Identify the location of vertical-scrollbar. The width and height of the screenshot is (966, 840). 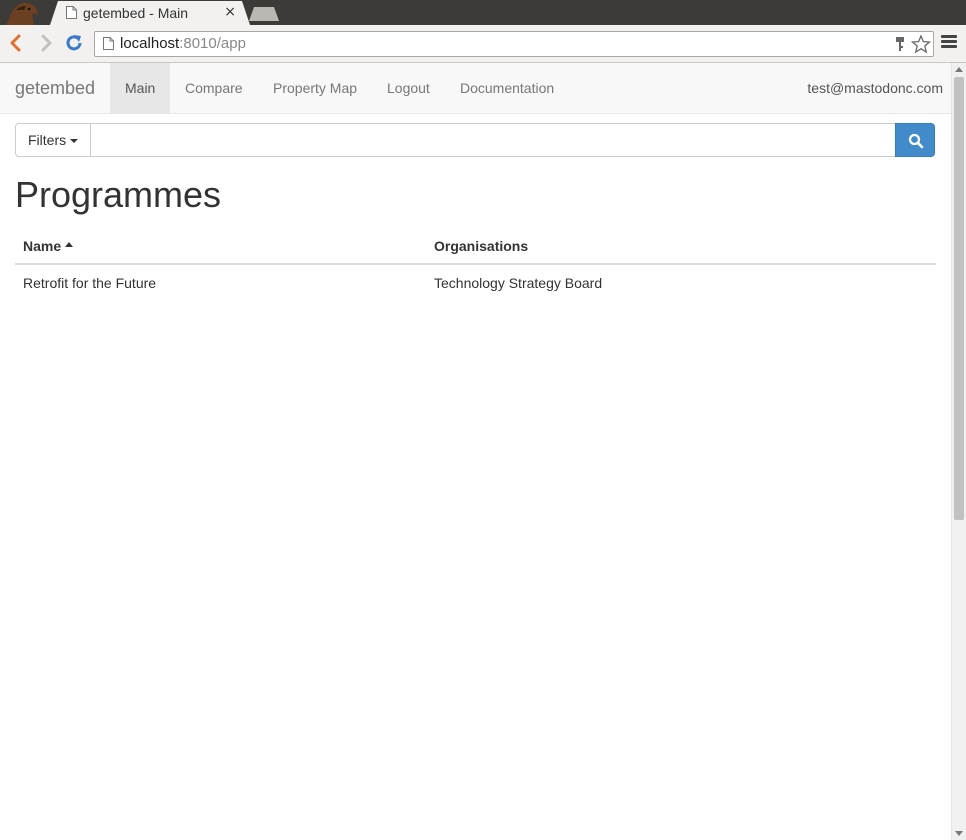
(958, 451).